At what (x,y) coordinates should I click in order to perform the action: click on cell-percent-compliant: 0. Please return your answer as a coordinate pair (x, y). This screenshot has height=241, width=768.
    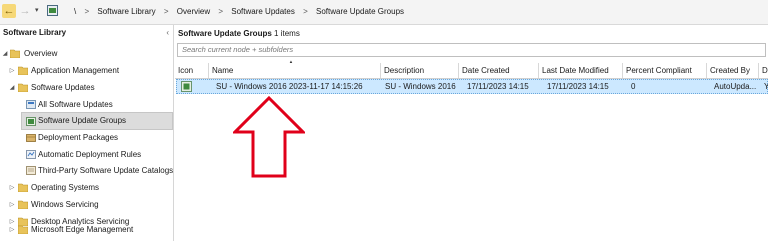
    Looking at the image, I should click on (633, 86).